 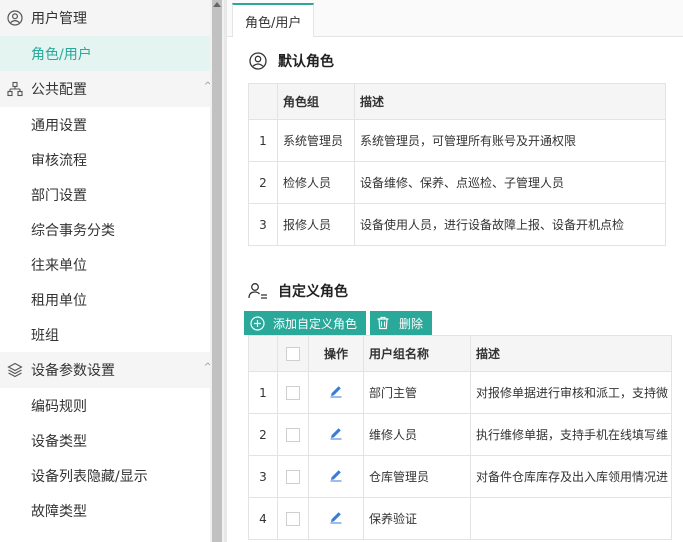 I want to click on row-index: 4, so click(x=263, y=518).